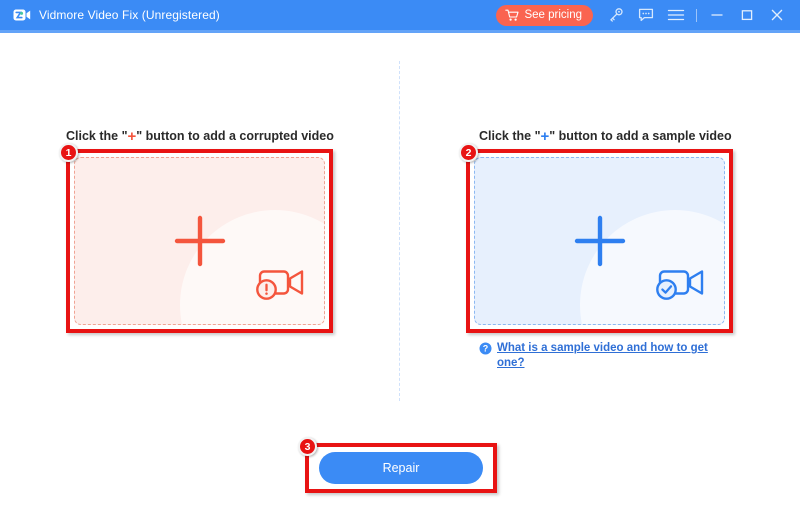 The width and height of the screenshot is (800, 515). I want to click on repair-button-highlight, so click(401, 468).